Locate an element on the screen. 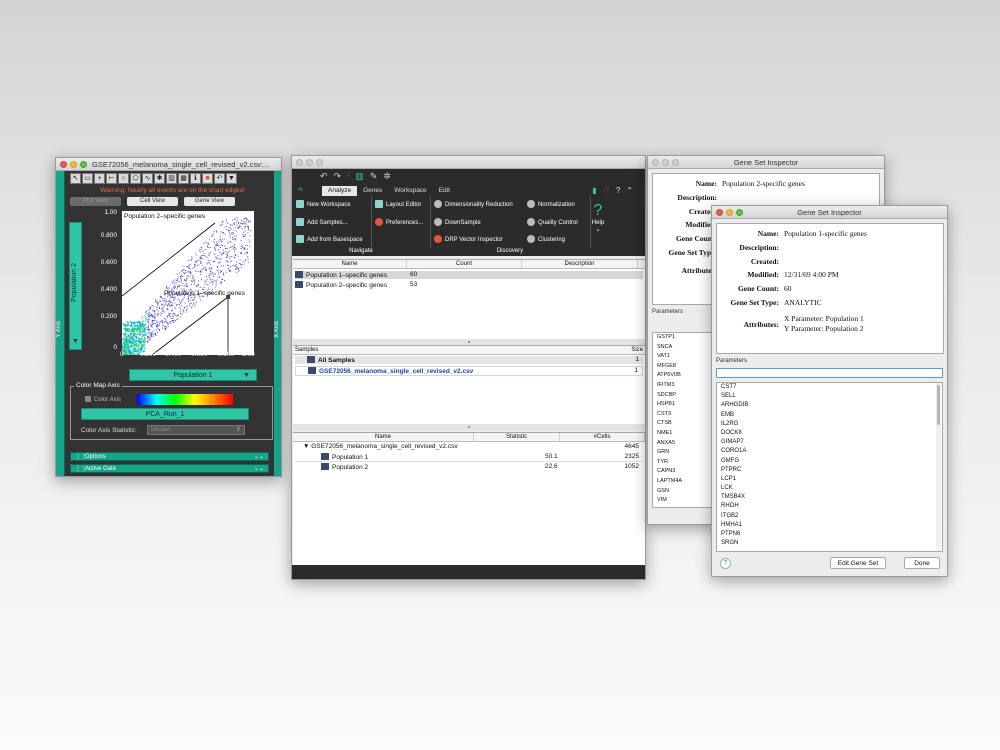 The height and width of the screenshot is (750, 1000). gene-list-item: IFITM3 is located at coordinates (682, 386).